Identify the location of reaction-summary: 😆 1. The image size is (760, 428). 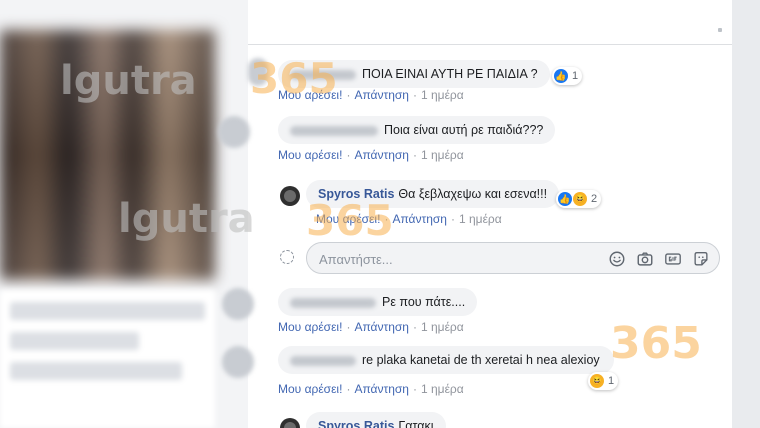
(603, 381).